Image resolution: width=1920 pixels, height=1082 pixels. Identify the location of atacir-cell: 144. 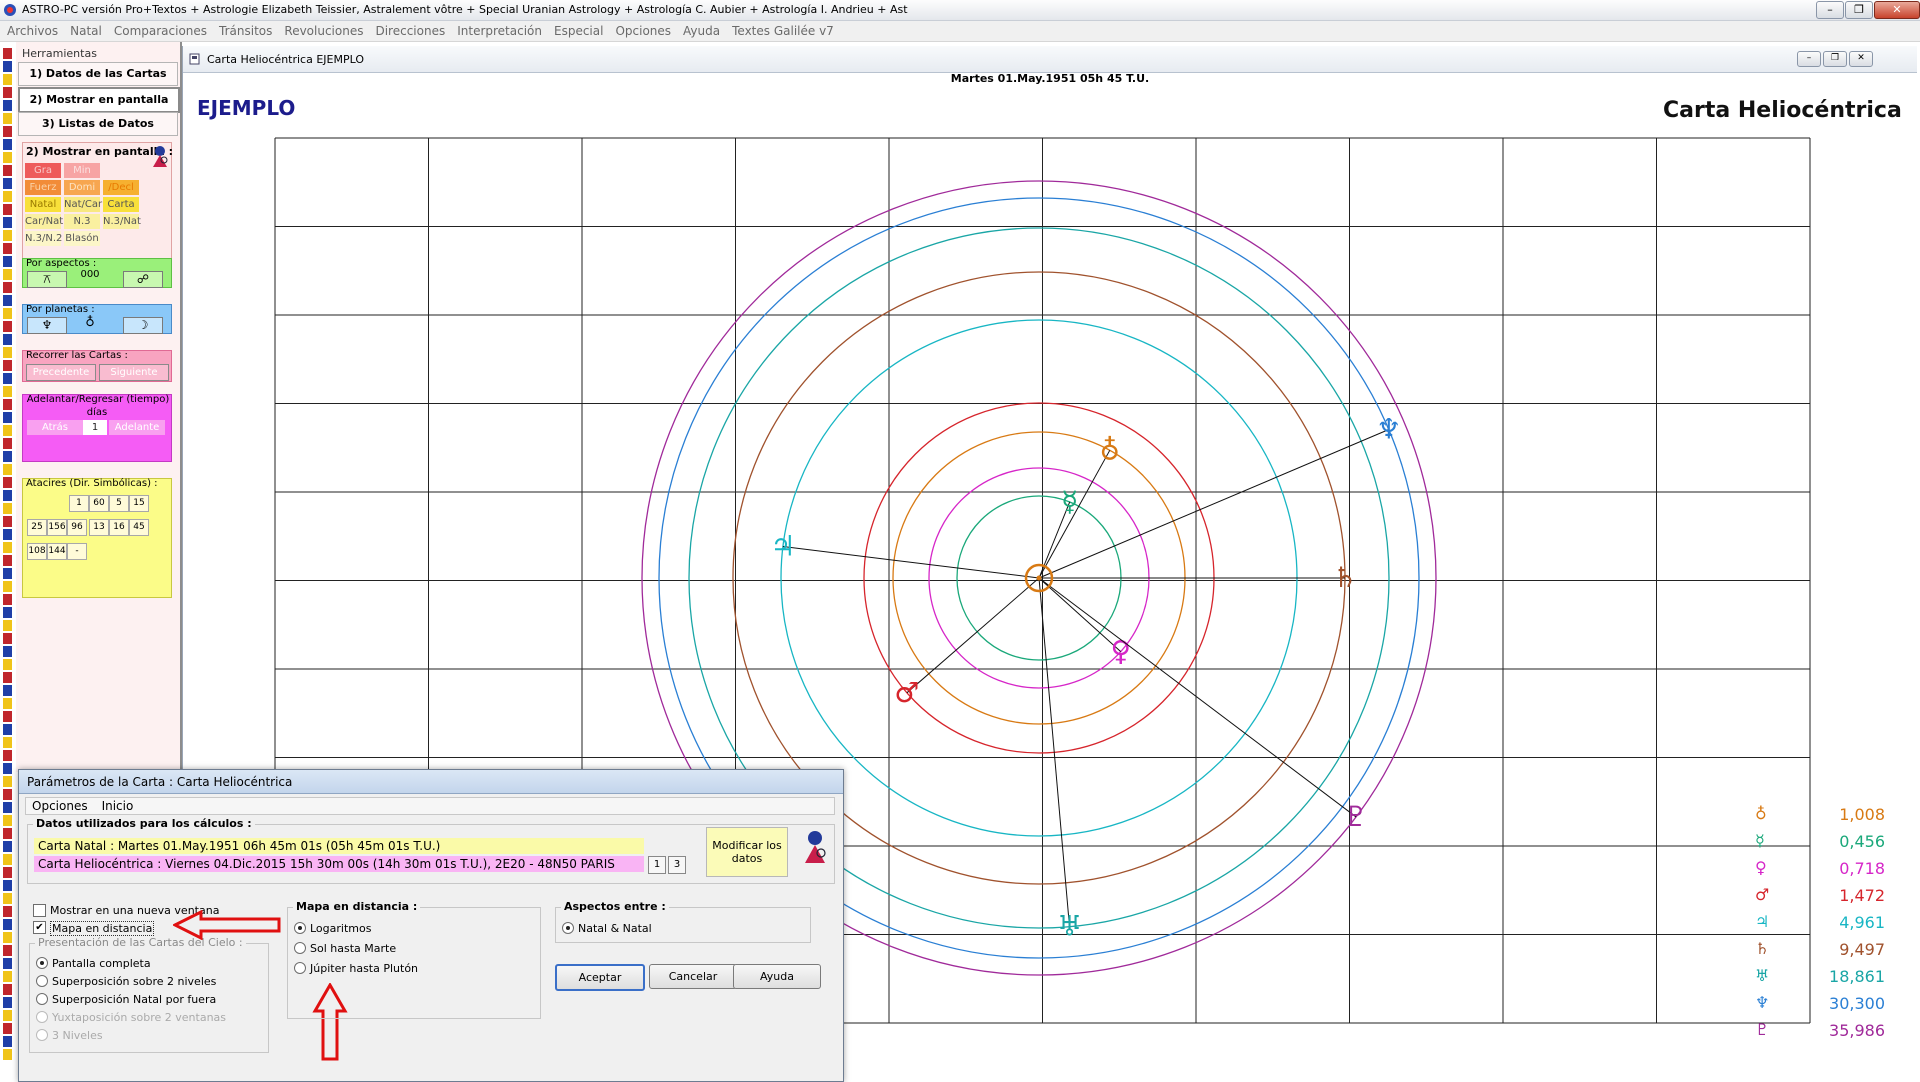
(57, 551).